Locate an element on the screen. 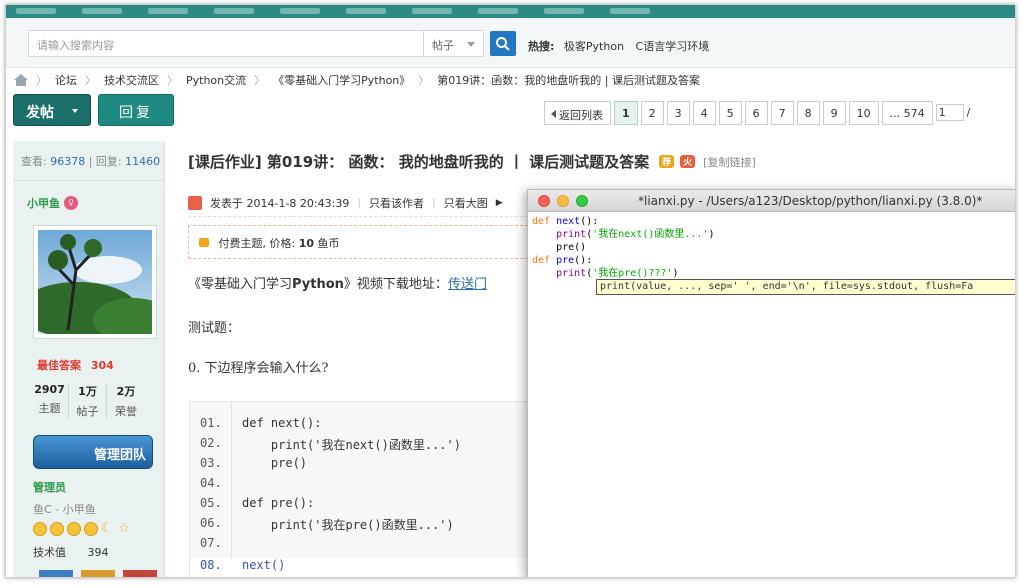  hot-search-link: C语言学习环境 is located at coordinates (673, 46).